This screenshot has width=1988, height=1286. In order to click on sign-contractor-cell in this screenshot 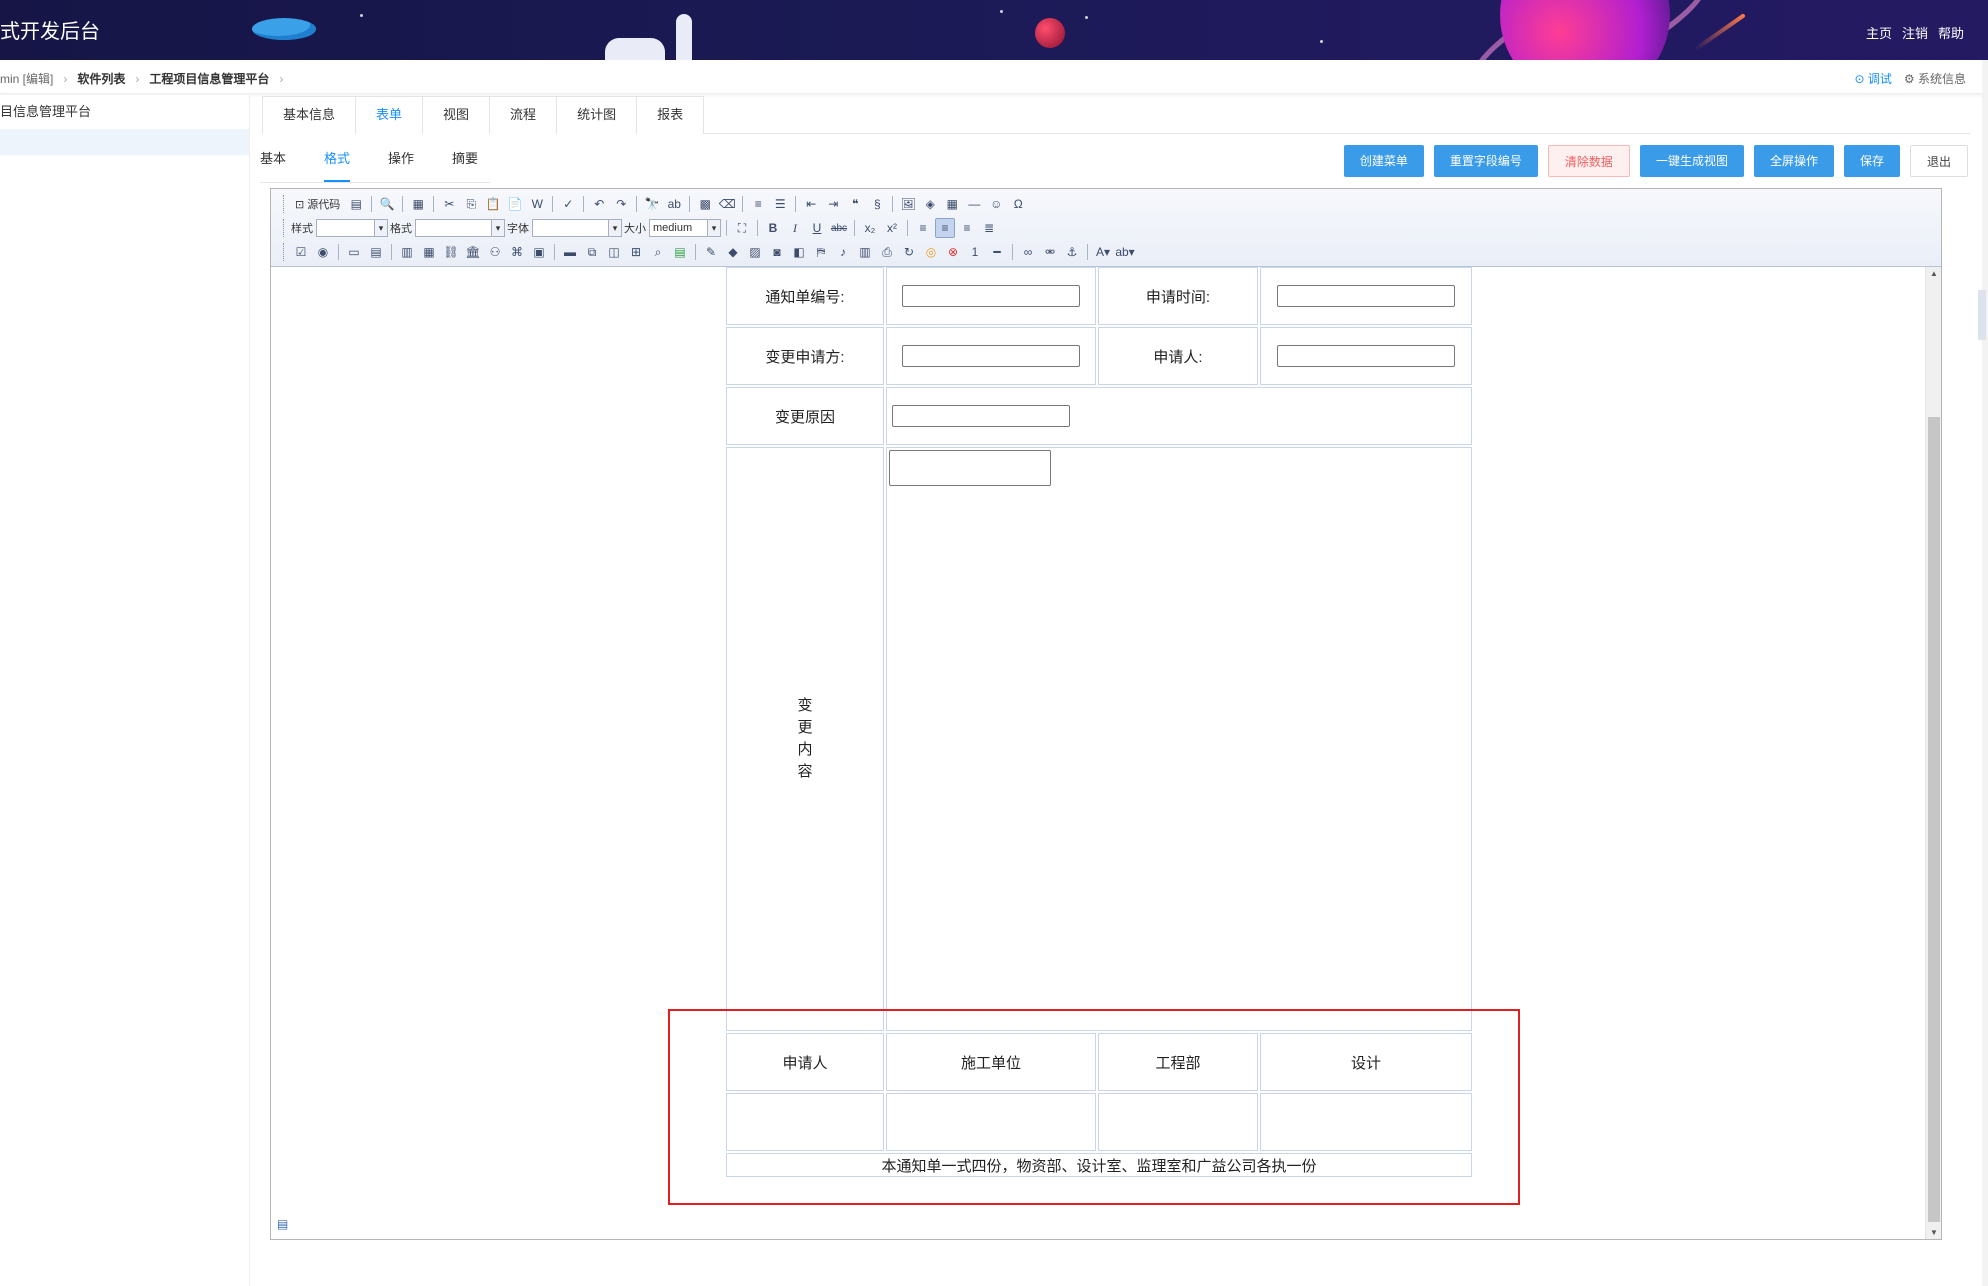, I will do `click(991, 1122)`.